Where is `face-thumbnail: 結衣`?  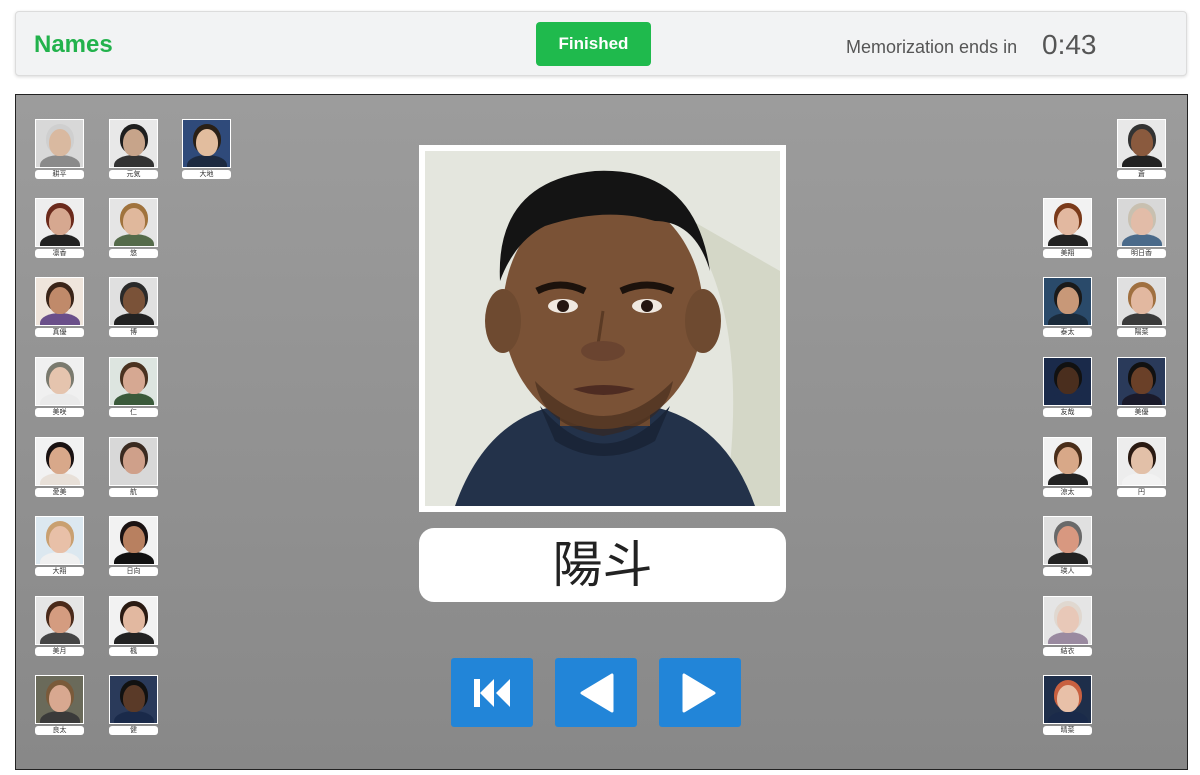 face-thumbnail: 結衣 is located at coordinates (1067, 626).